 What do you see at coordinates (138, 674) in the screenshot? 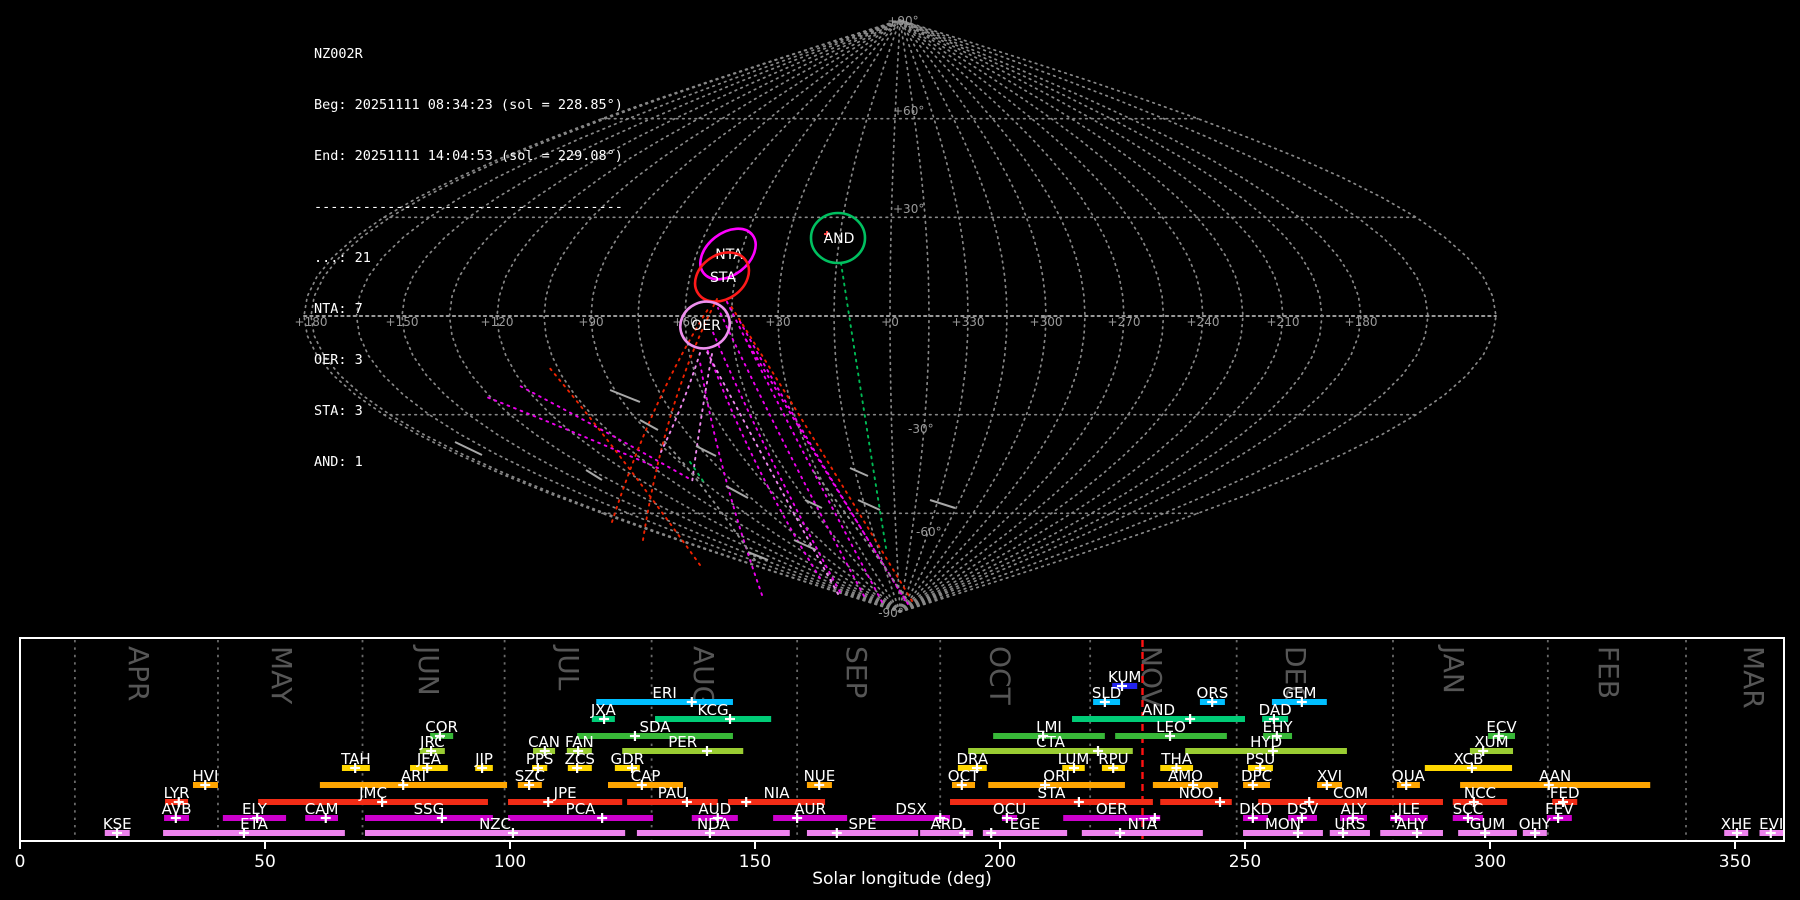
I see `month-label-APR: APR` at bounding box center [138, 674].